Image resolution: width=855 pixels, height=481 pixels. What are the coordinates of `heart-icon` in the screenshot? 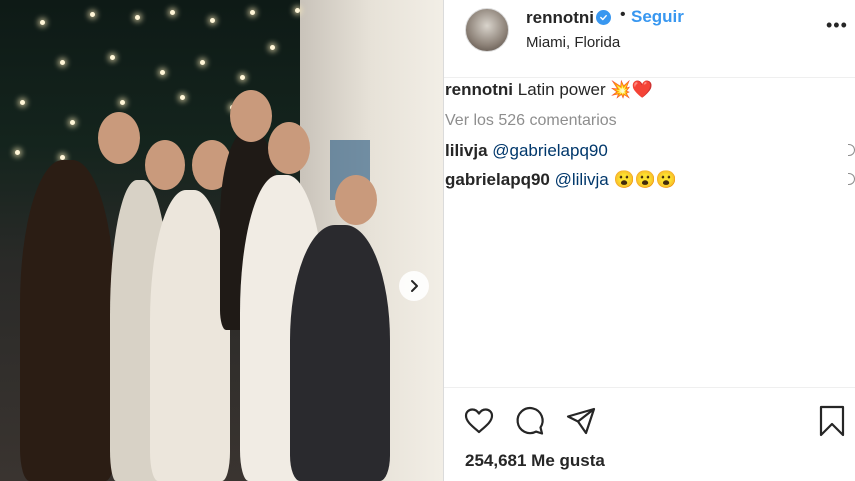 It's located at (479, 421).